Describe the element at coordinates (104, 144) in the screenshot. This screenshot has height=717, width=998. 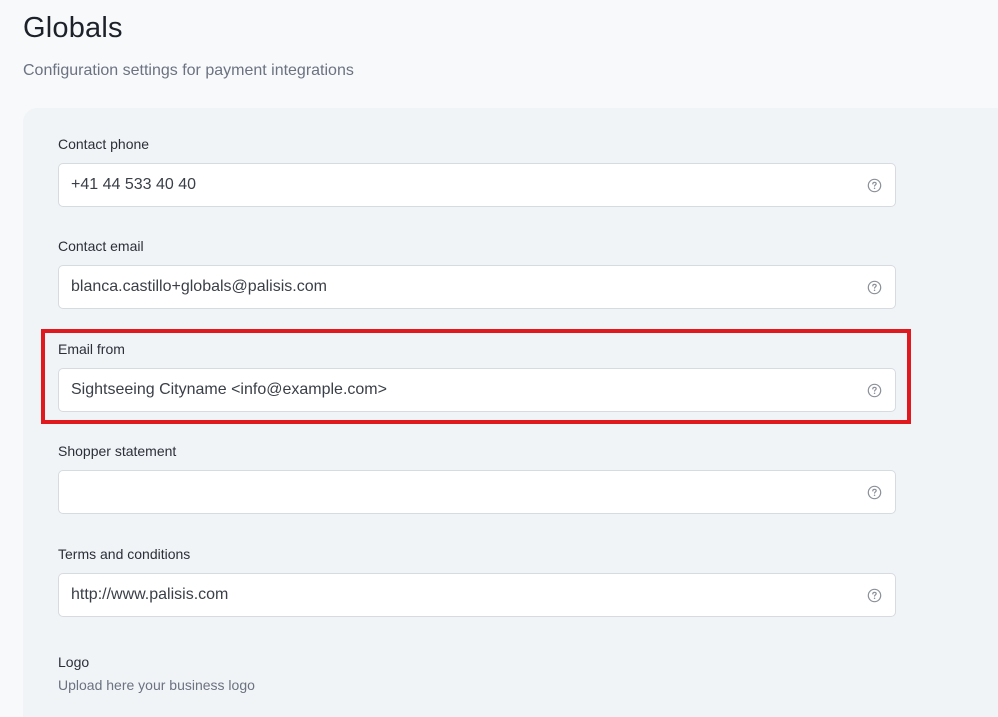
I see `contact-phone-label: Contact phone` at that location.